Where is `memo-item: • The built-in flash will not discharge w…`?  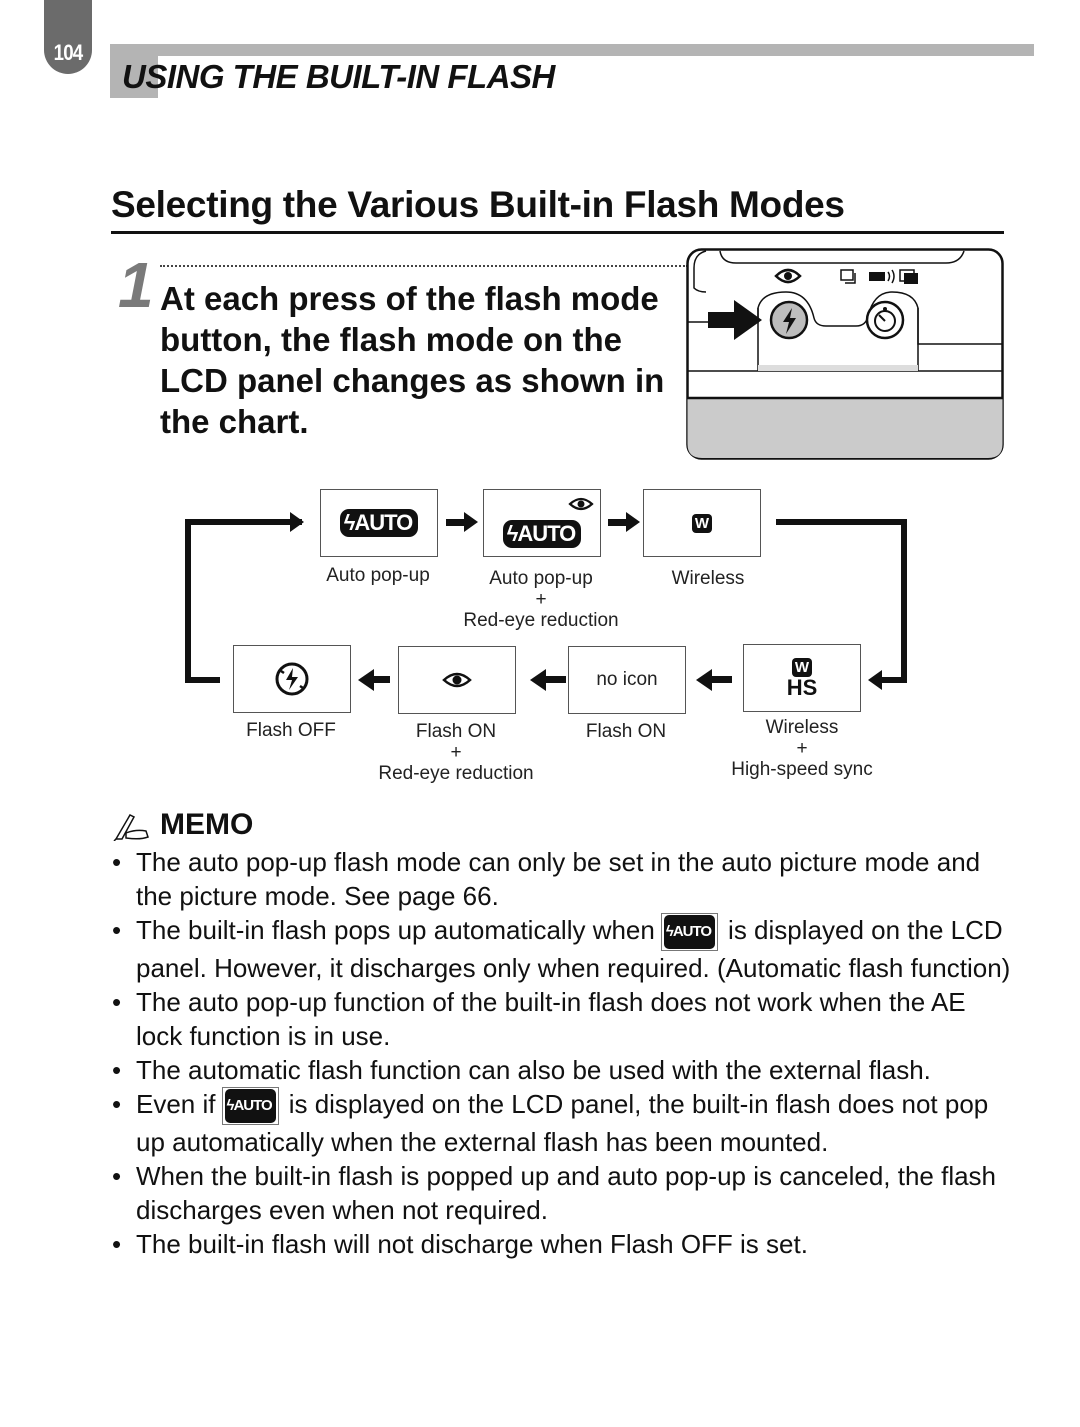
memo-item: • The built-in flash will not discharge w… is located at coordinates (460, 1244).